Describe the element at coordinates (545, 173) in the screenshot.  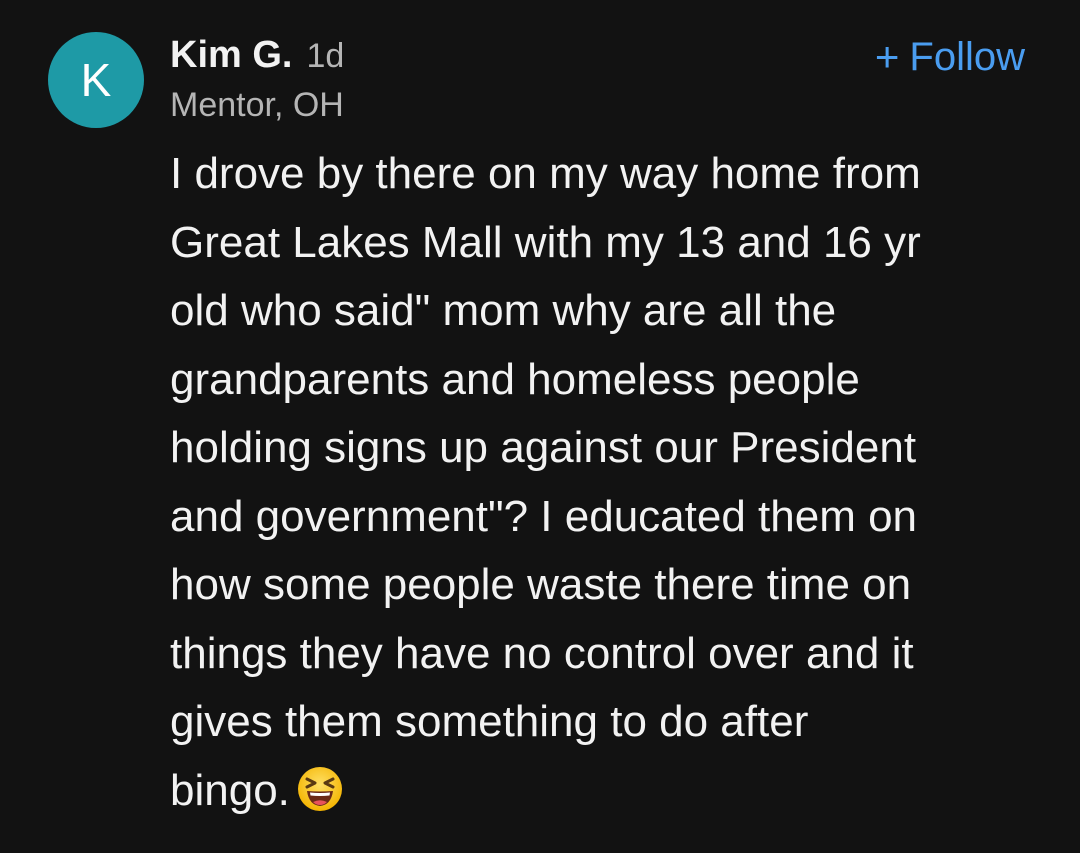
I see `comment-line: I drove by there on my way home from` at that location.